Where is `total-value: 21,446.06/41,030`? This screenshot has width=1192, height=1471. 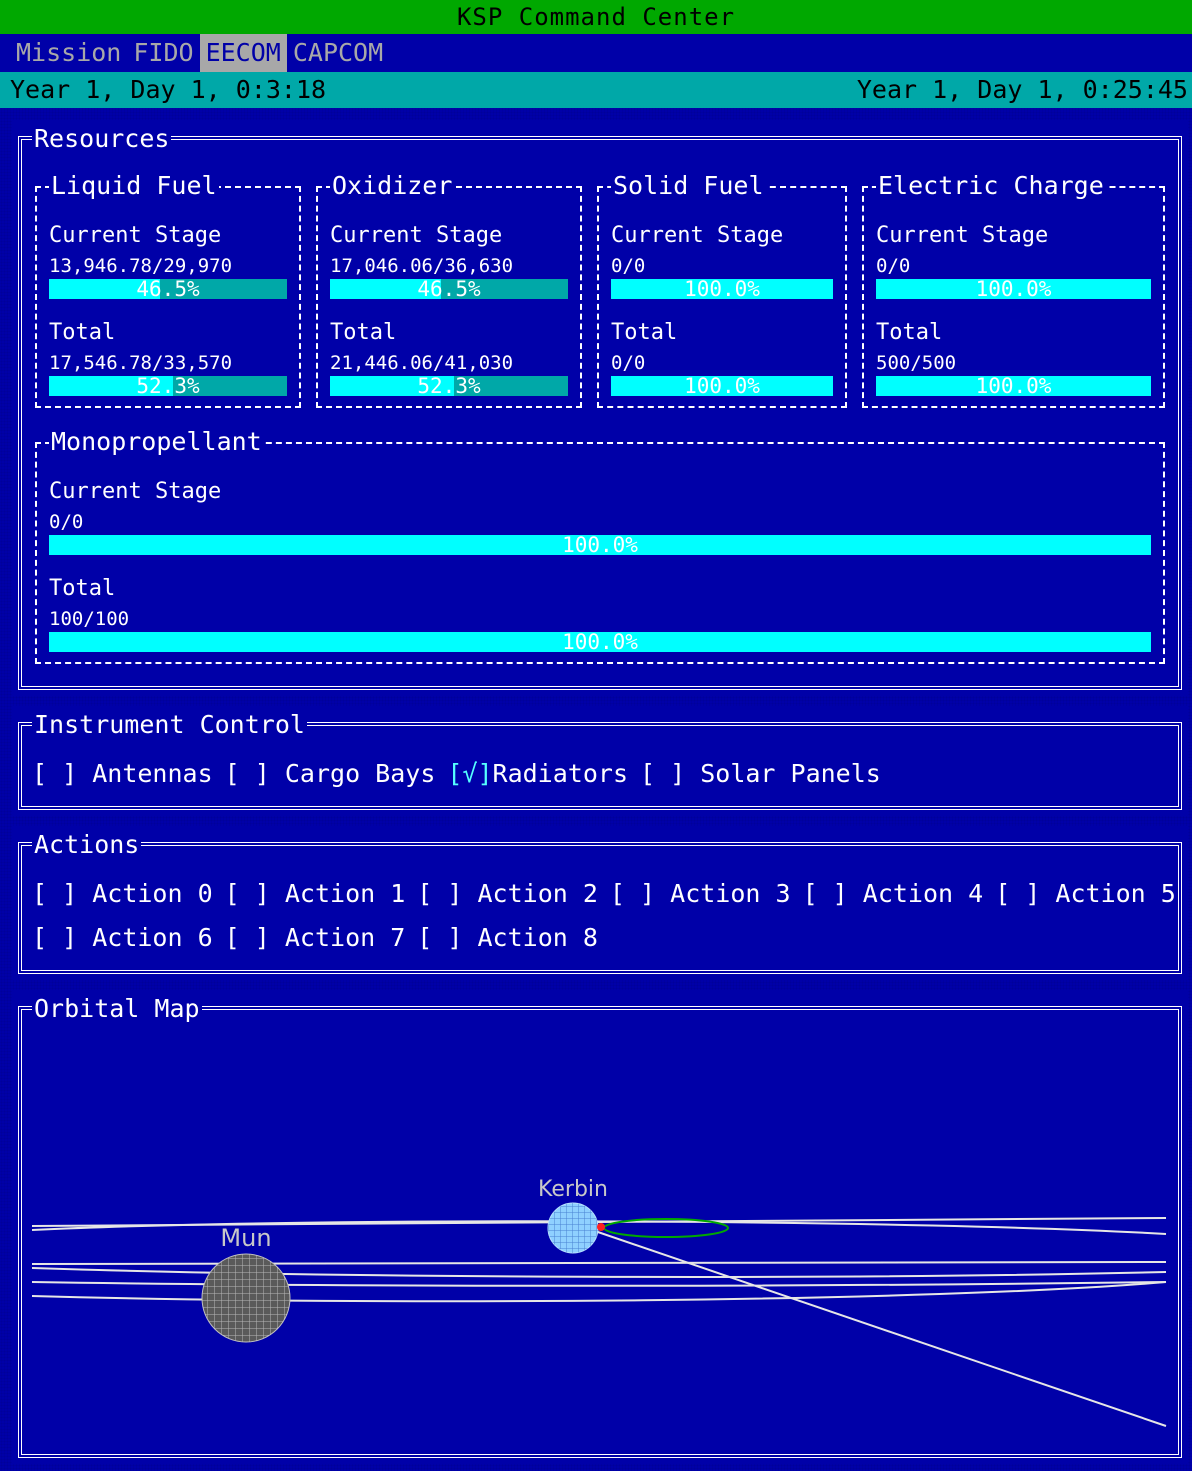
total-value: 21,446.06/41,030 is located at coordinates (422, 363).